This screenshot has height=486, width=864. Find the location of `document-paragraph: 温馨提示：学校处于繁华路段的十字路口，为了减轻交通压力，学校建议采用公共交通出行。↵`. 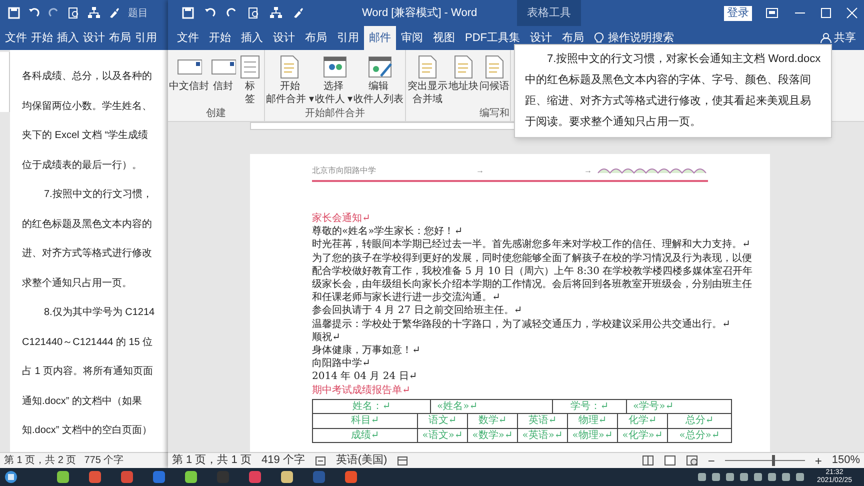

document-paragraph: 温馨提示：学校处于繁华路段的十字路口，为了减轻交通压力，学校建议采用公共交通出行。↵ is located at coordinates (522, 324).